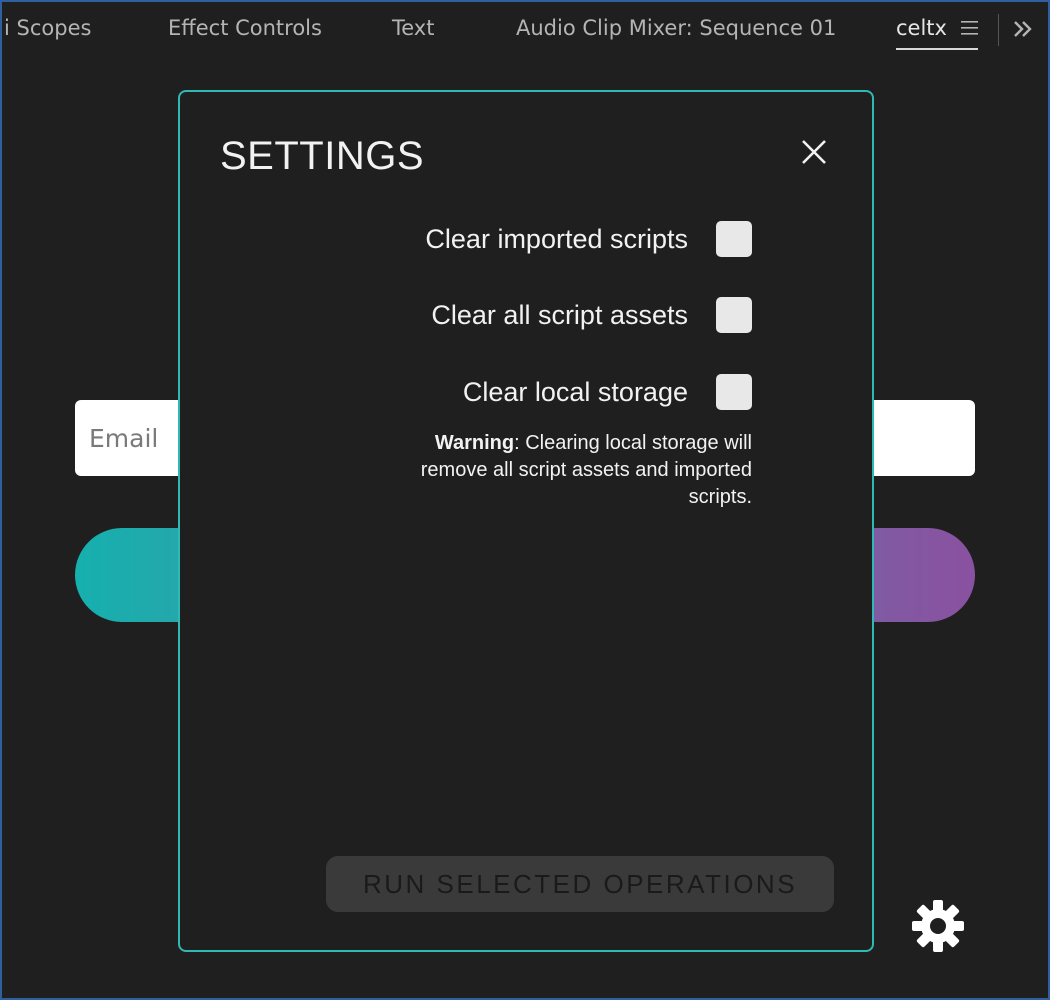  What do you see at coordinates (47, 28) in the screenshot?
I see `tab-scopes: i Scopes` at bounding box center [47, 28].